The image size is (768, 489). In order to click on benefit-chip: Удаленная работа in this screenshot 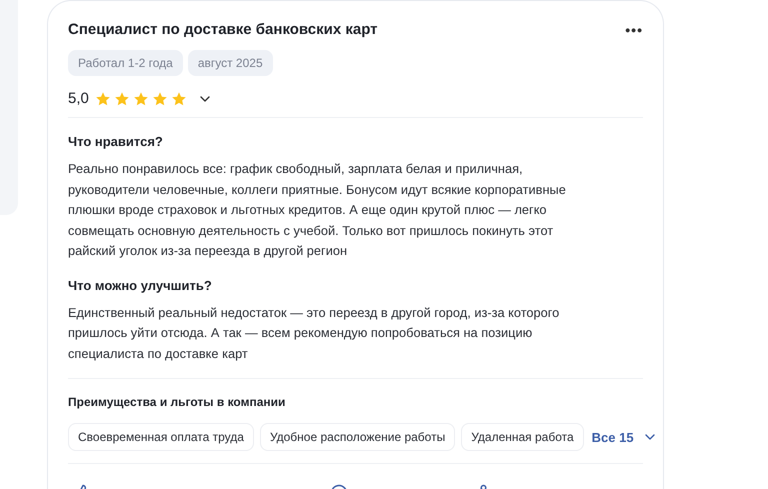, I will do `click(522, 437)`.